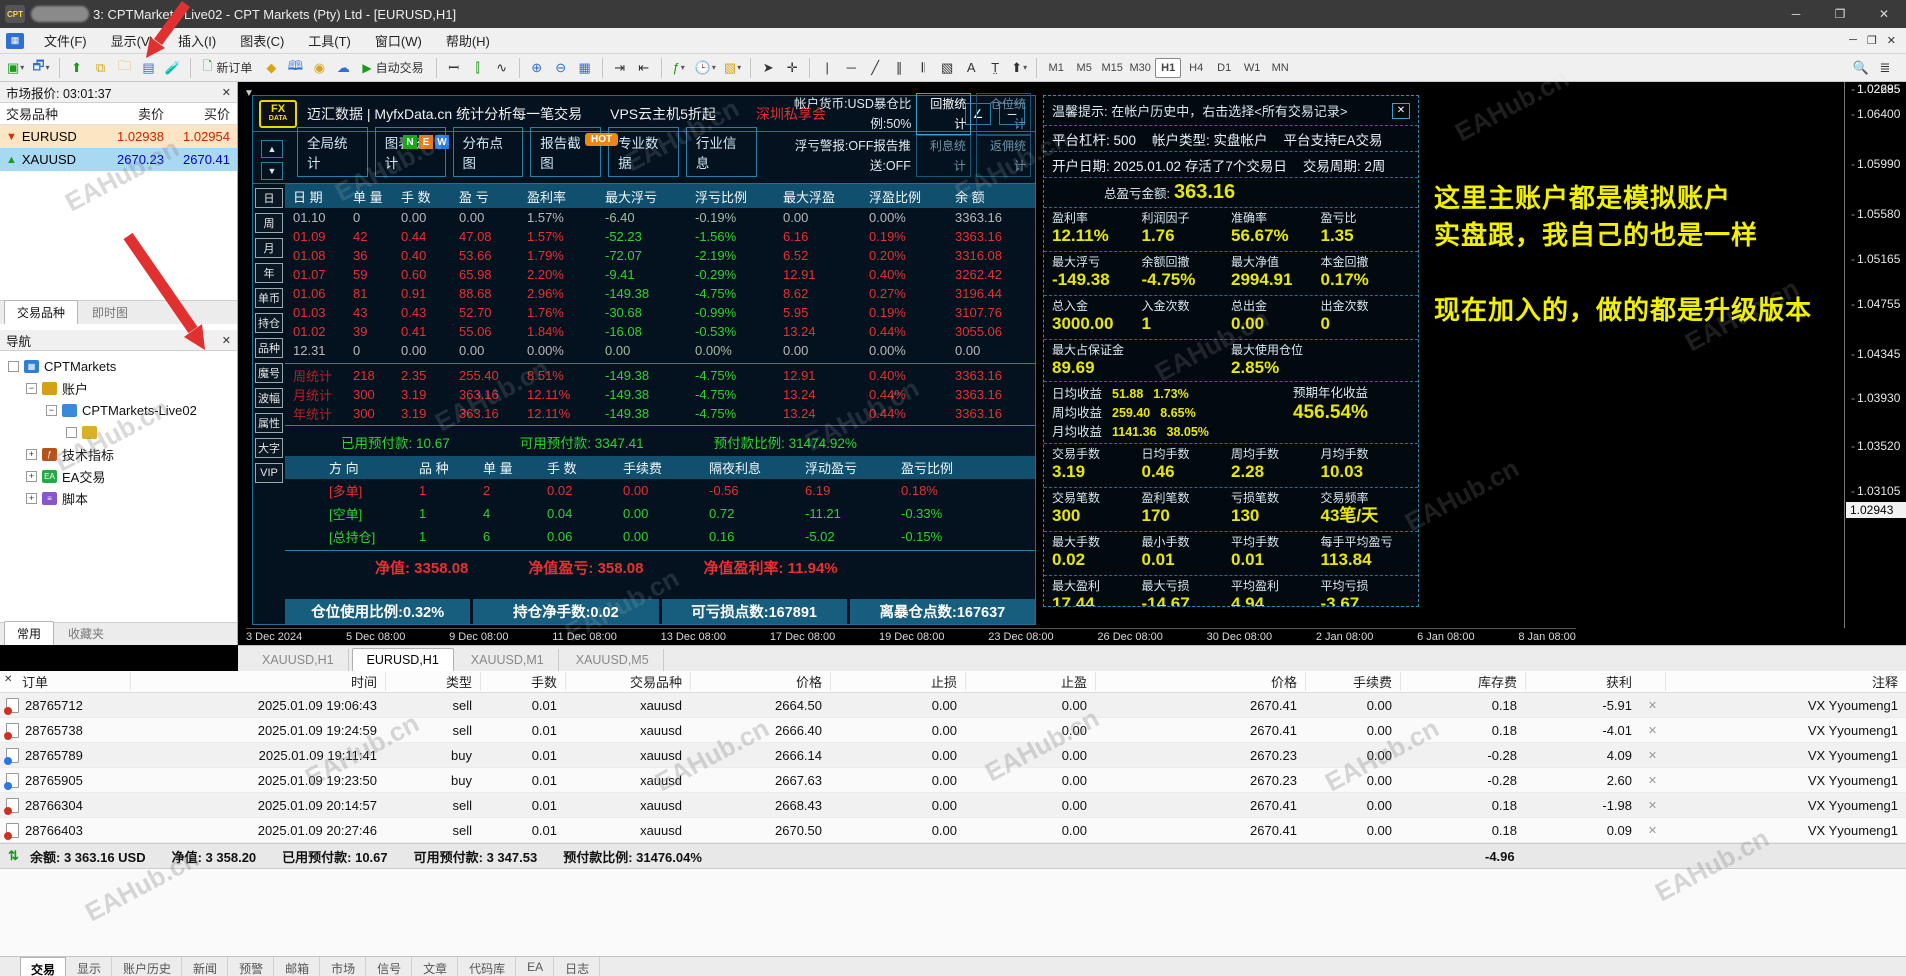  What do you see at coordinates (118, 454) in the screenshot?
I see `navigator-item: + ƒ 技术指标` at bounding box center [118, 454].